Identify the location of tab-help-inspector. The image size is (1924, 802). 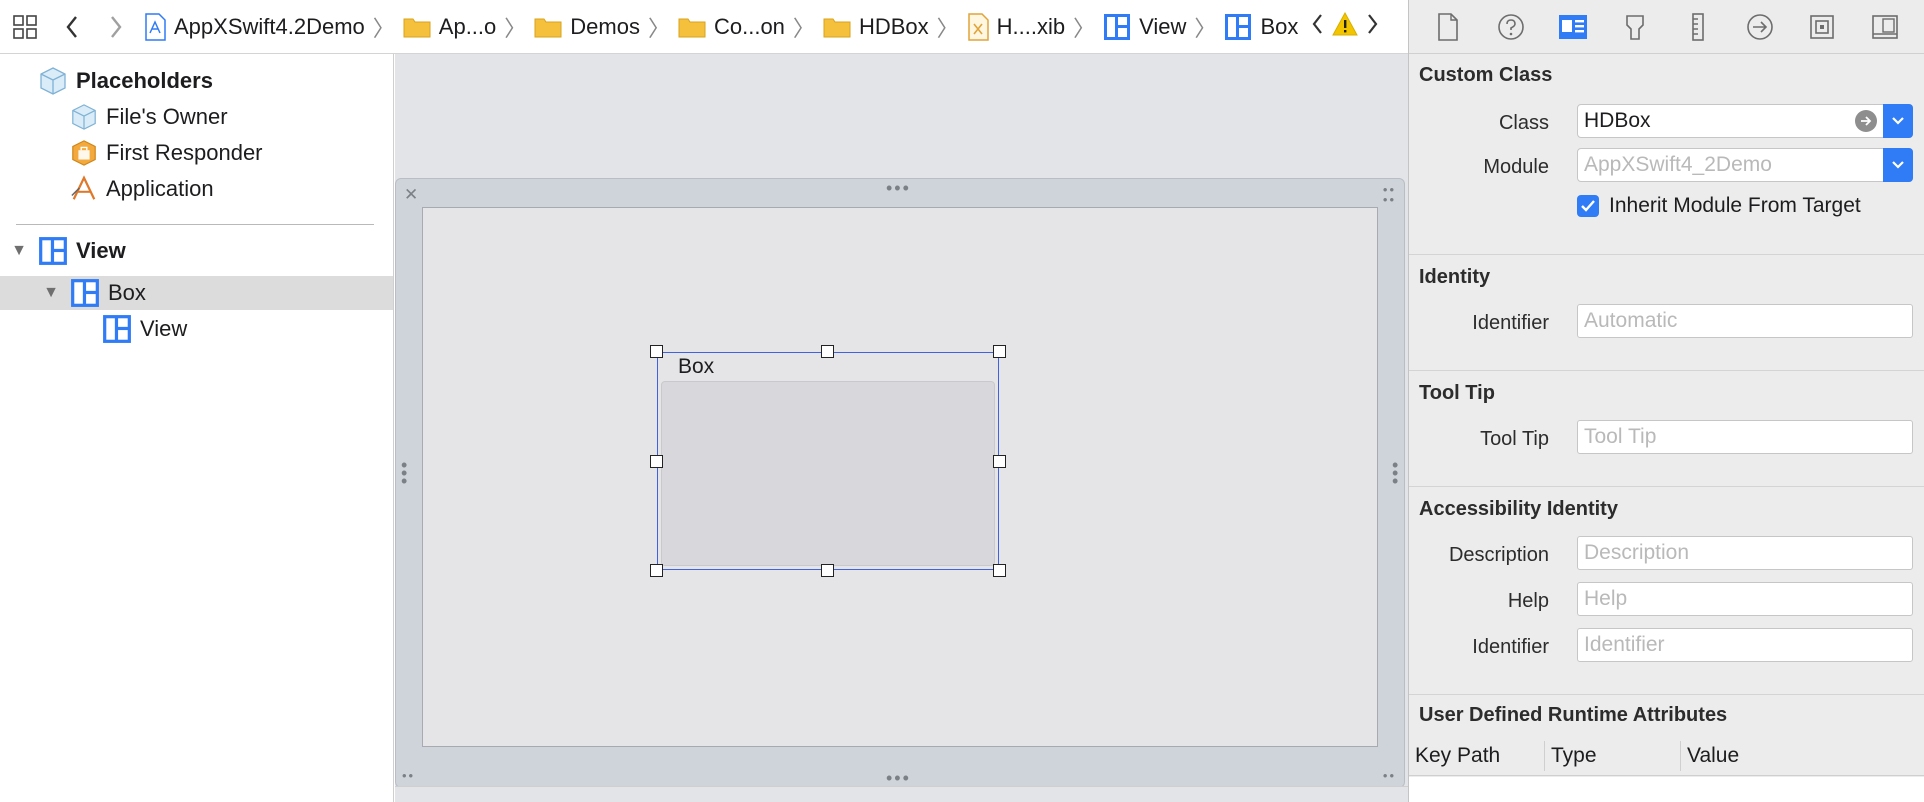
(1511, 27).